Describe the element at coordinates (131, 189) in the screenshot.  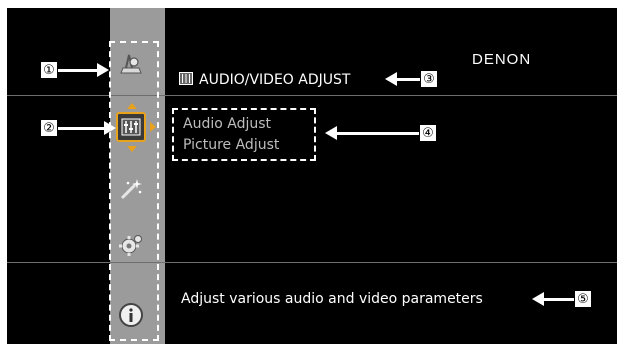
I see `wand-icon` at that location.